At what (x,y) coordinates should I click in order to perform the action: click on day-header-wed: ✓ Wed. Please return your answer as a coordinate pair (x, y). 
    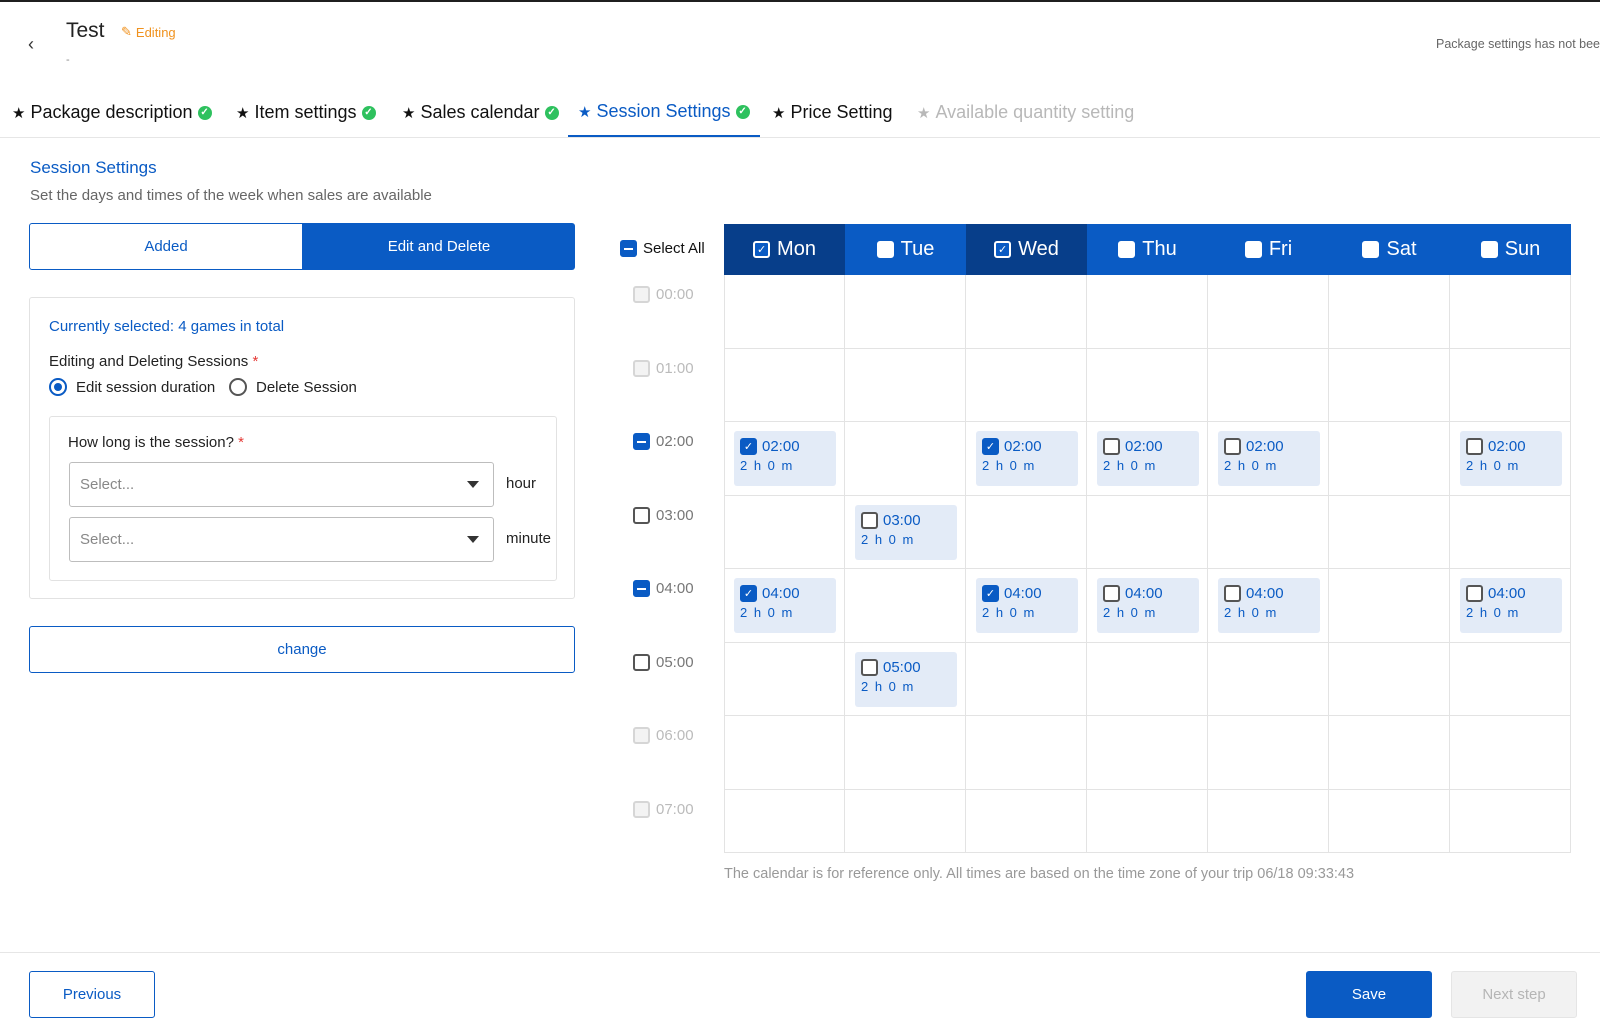
    Looking at the image, I should click on (1026, 249).